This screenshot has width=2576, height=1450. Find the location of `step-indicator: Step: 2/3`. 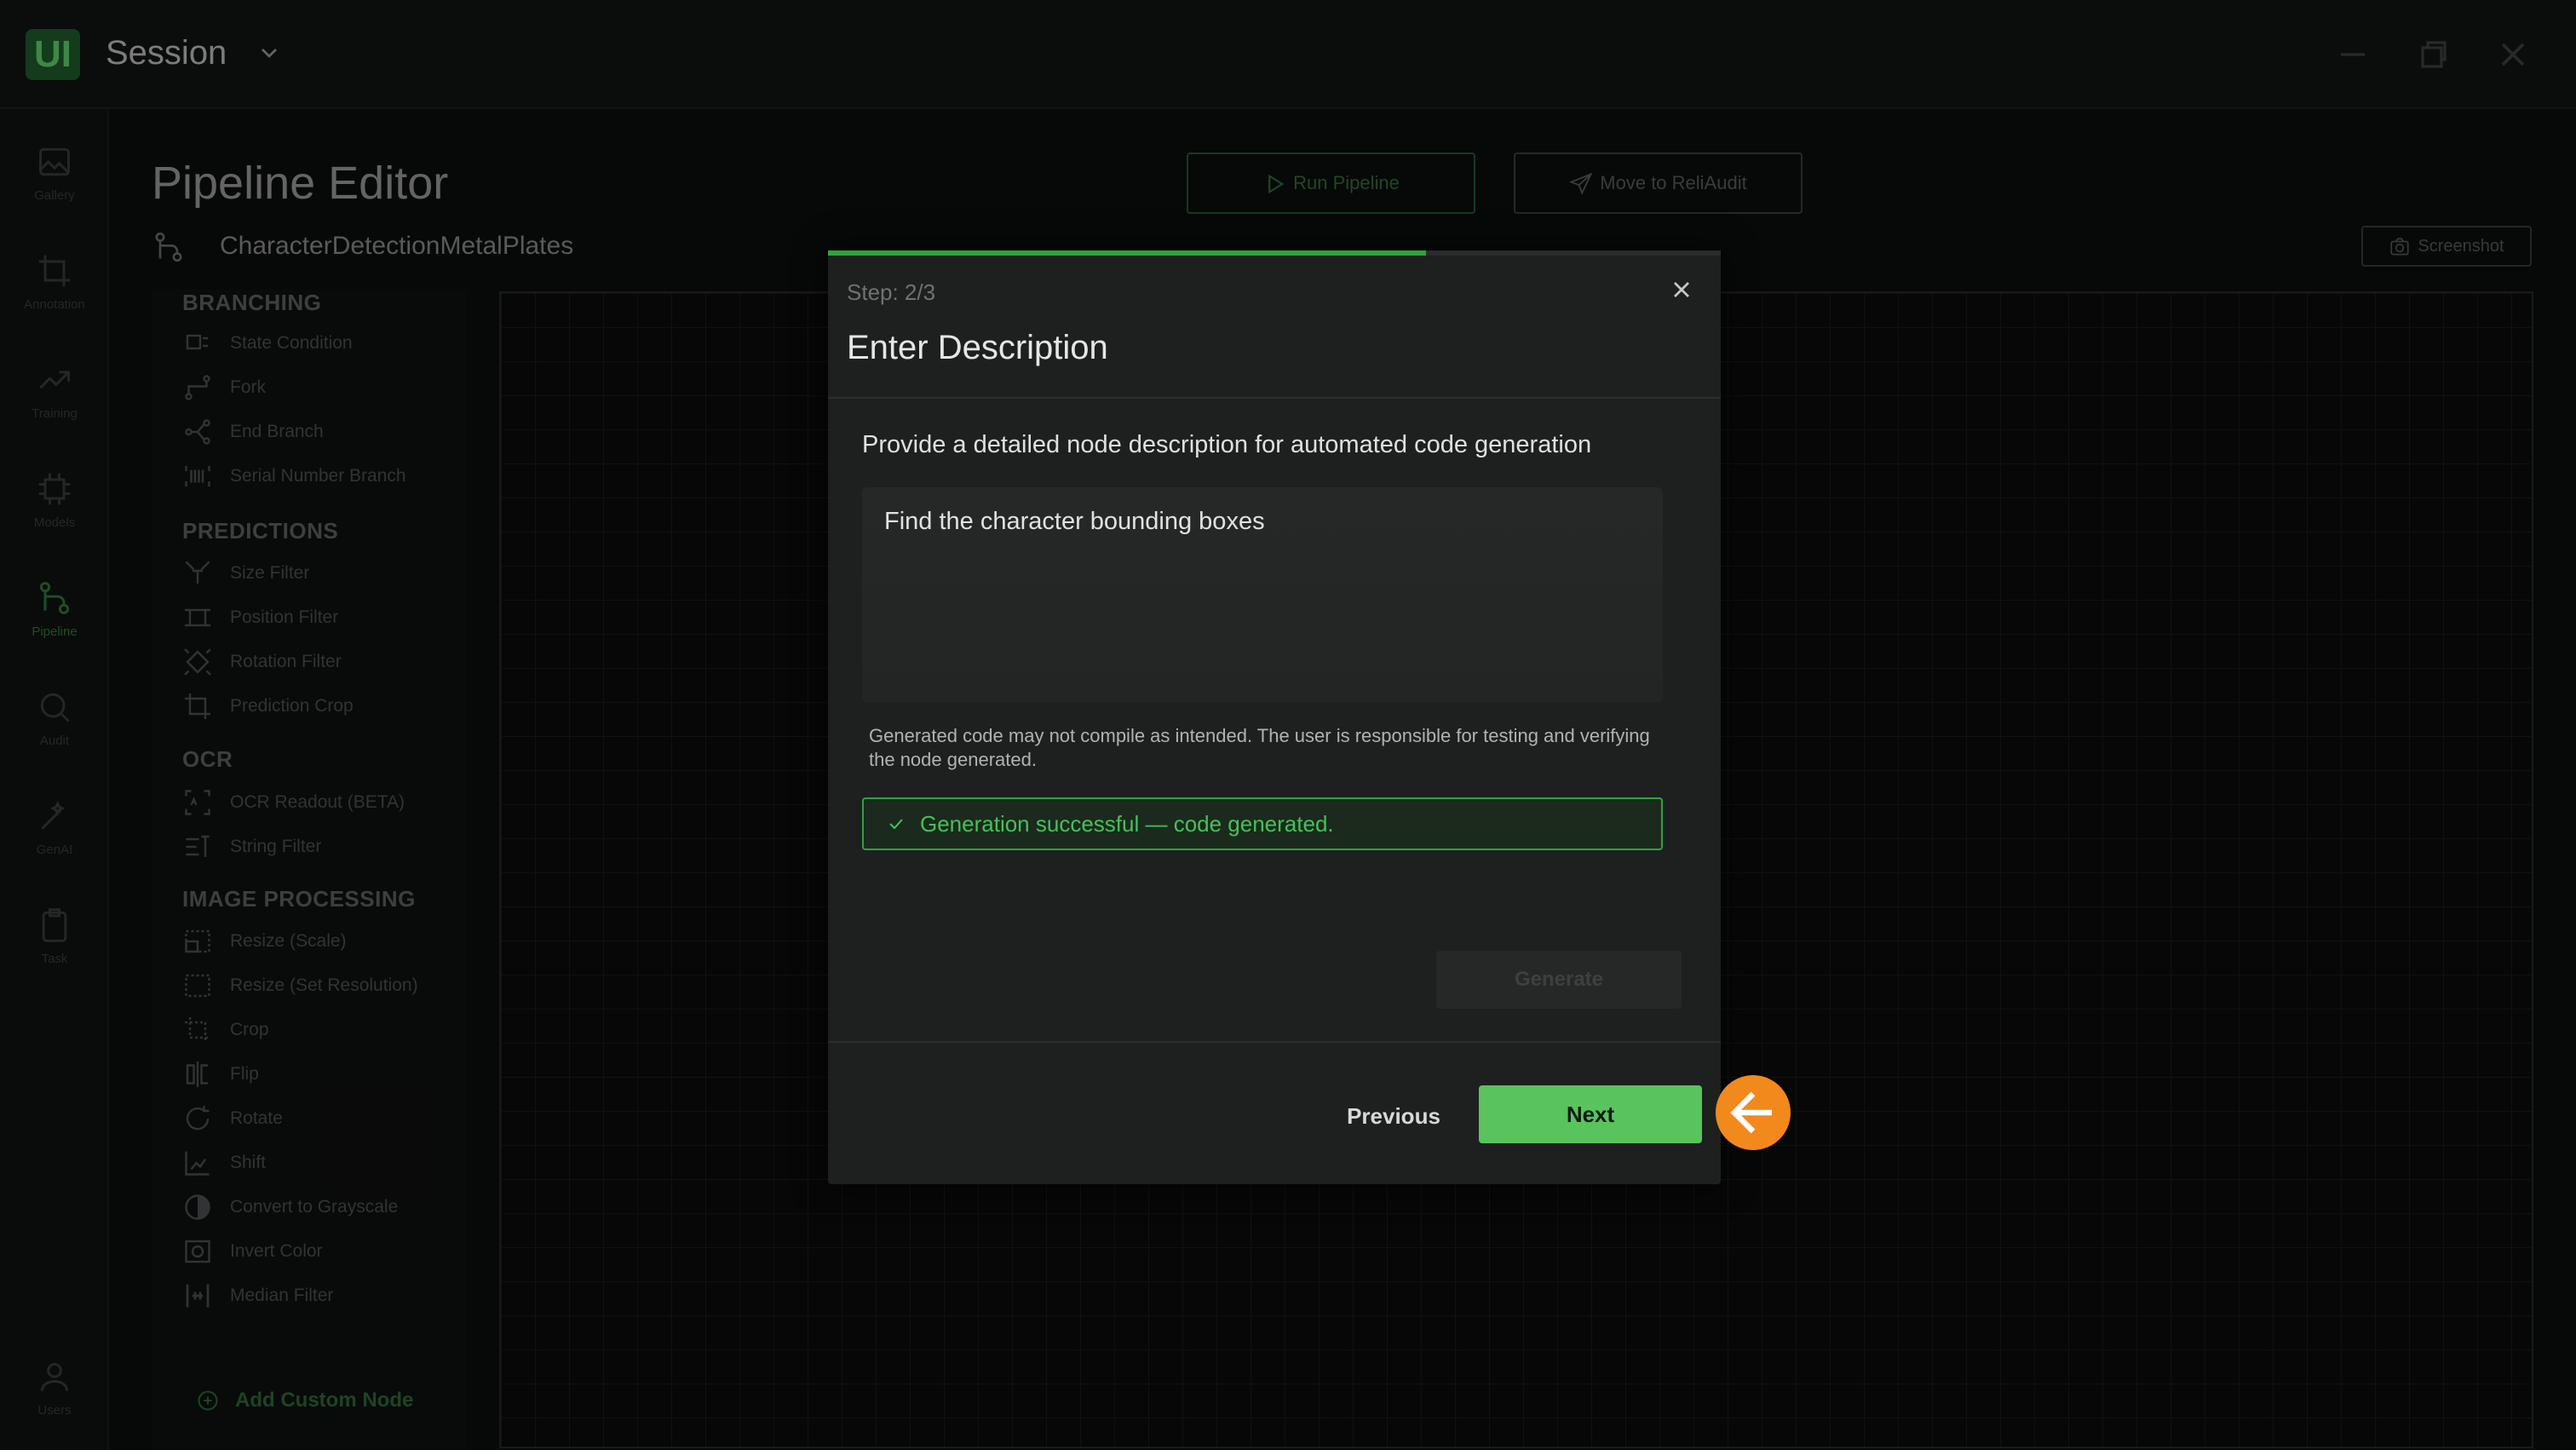

step-indicator: Step: 2/3 is located at coordinates (892, 292).